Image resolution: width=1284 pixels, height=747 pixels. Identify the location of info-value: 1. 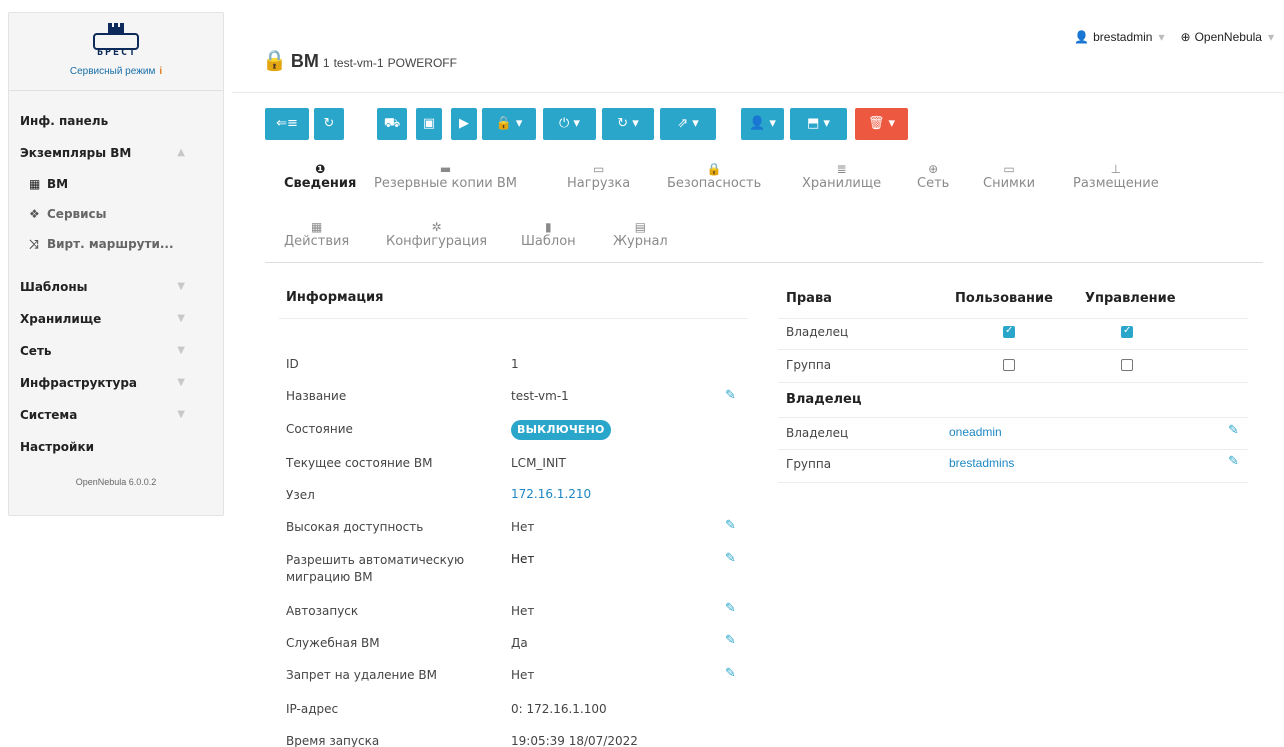
(515, 364).